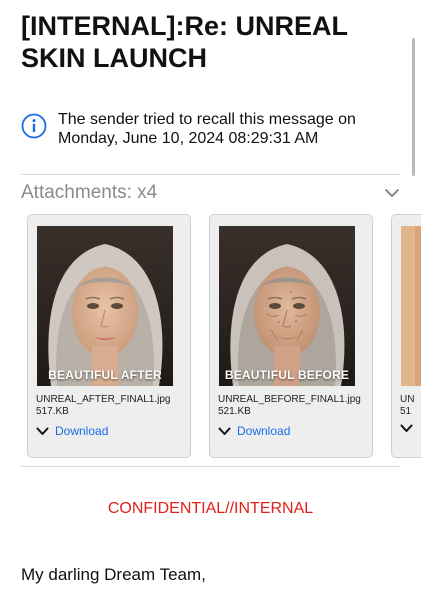 Image resolution: width=421 pixels, height=600 pixels. Describe the element at coordinates (113, 574) in the screenshot. I see `email-greeting: My darling Dream Team,` at that location.